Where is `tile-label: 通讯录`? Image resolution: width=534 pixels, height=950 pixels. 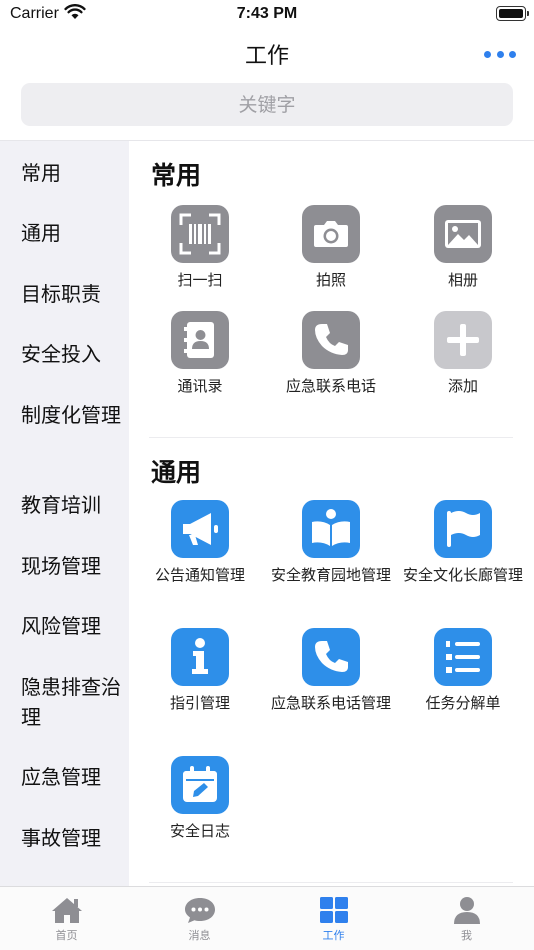 tile-label: 通讯录 is located at coordinates (200, 386).